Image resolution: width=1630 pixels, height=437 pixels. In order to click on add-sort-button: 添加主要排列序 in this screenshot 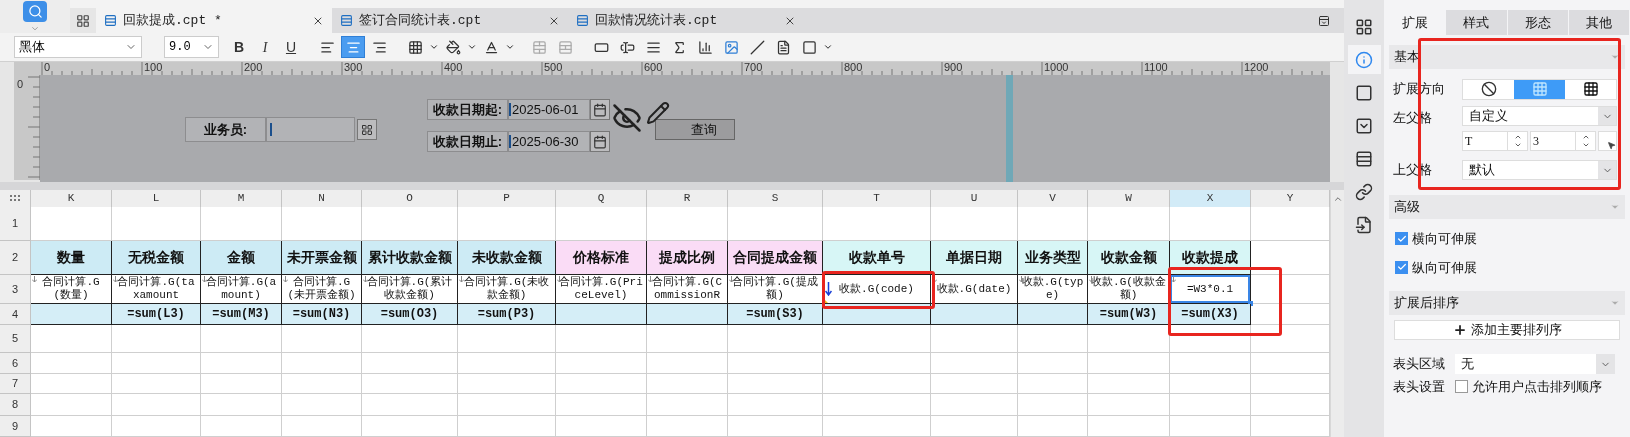, I will do `click(1507, 330)`.